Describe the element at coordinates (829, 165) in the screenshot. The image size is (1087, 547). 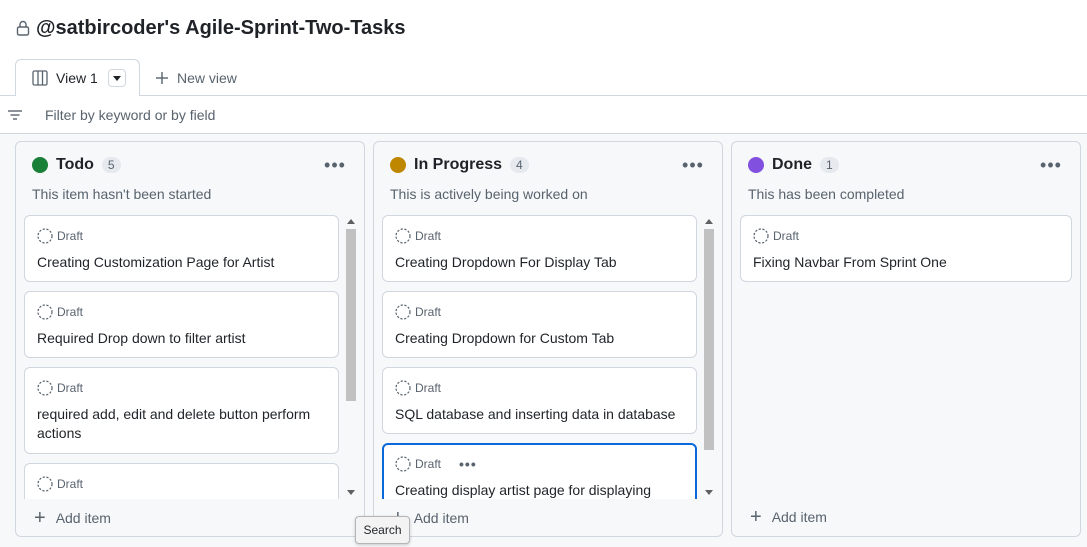
I see `item-count-badge: 1` at that location.